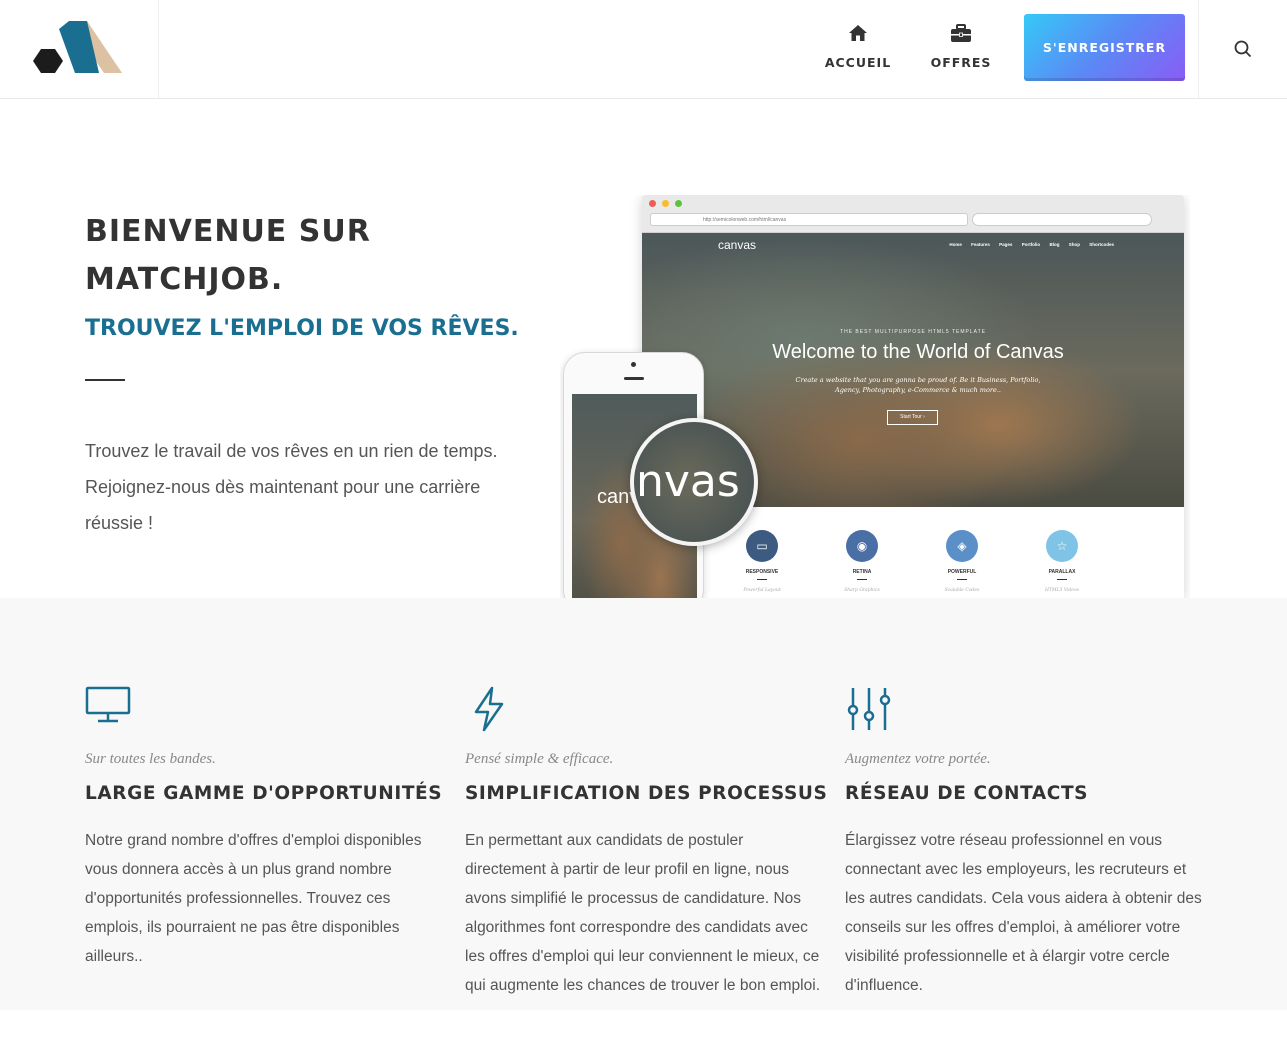 The image size is (1287, 1044). I want to click on site-feature-desc: Scalable Codes, so click(962, 590).